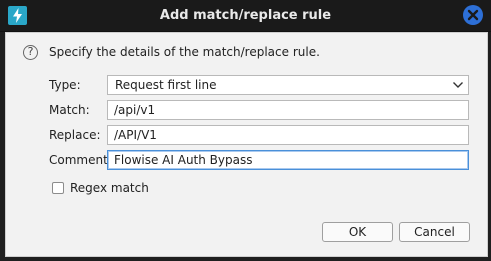  What do you see at coordinates (288, 110) in the screenshot?
I see `match-input` at bounding box center [288, 110].